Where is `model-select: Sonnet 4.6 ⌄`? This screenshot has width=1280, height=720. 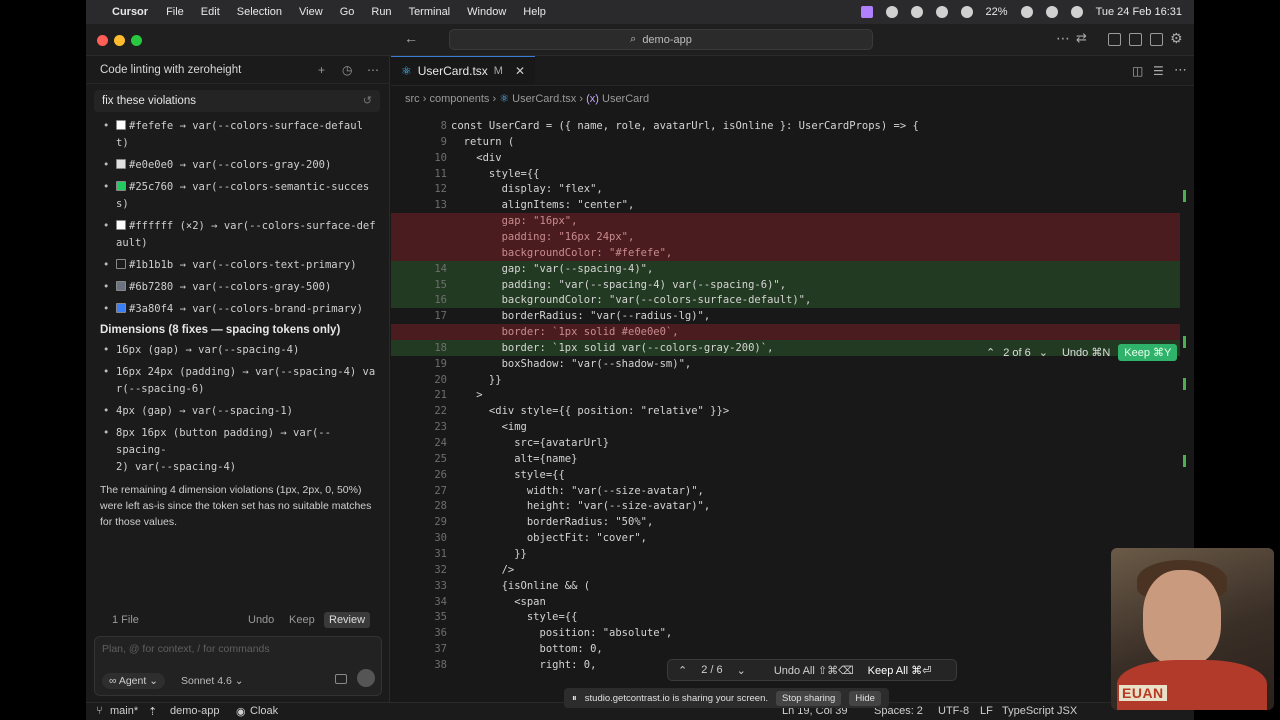
model-select: Sonnet 4.6 ⌄ is located at coordinates (212, 681).